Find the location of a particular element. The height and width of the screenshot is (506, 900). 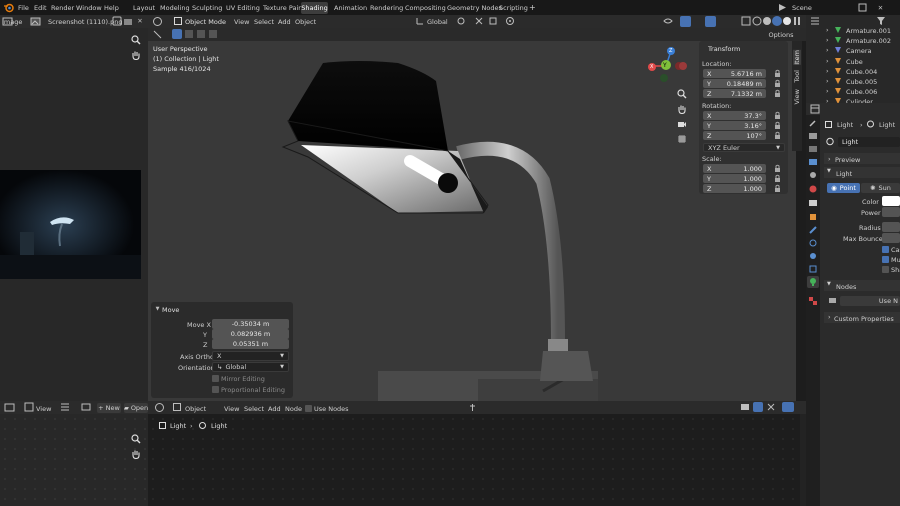

new-scene-icon is located at coordinates (862, 7).